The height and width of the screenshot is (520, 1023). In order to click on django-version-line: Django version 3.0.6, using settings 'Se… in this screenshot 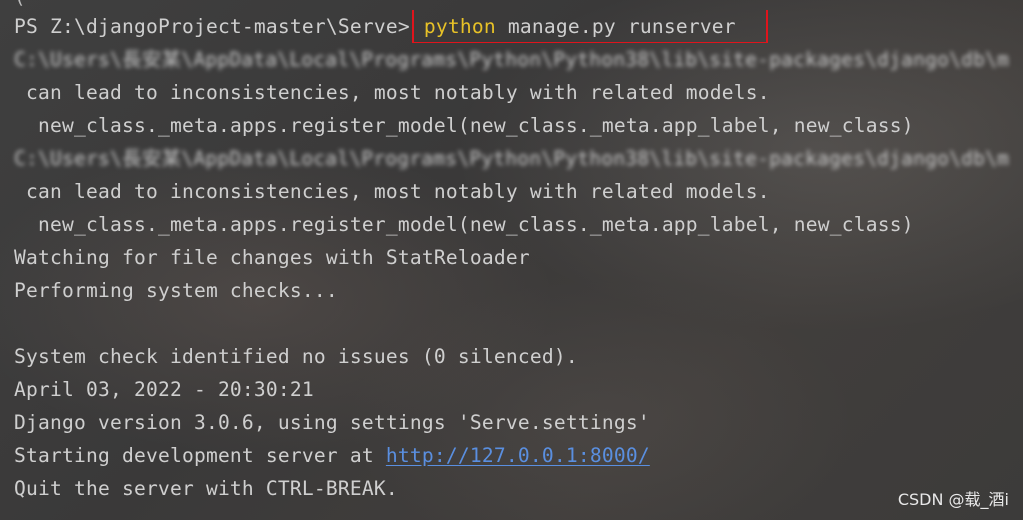, I will do `click(332, 422)`.